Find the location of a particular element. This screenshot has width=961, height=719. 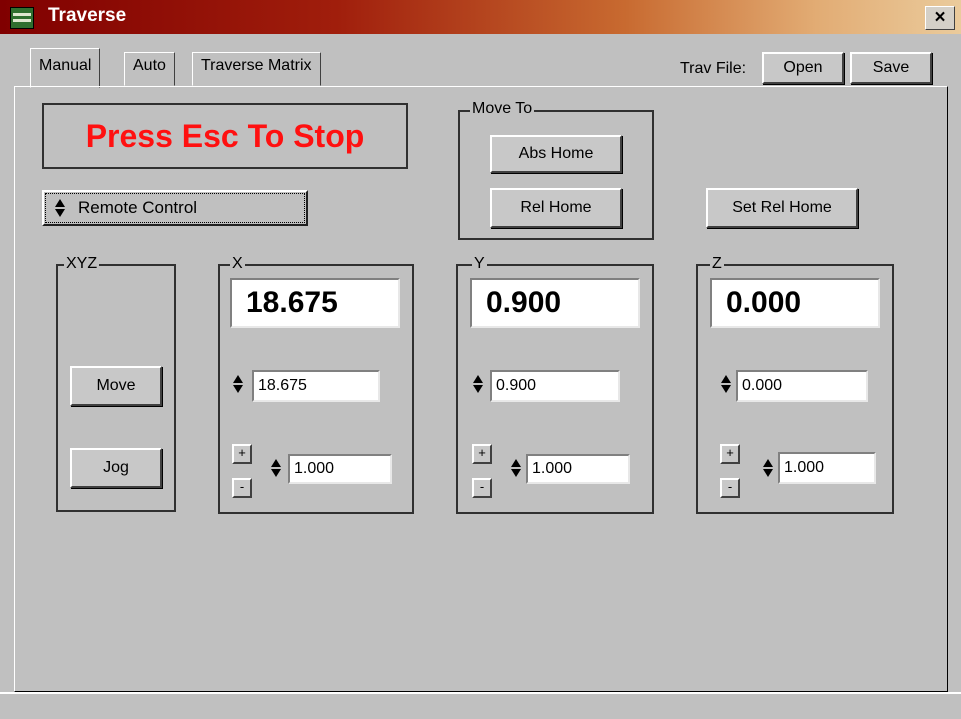

status-bar is located at coordinates (480, 705).